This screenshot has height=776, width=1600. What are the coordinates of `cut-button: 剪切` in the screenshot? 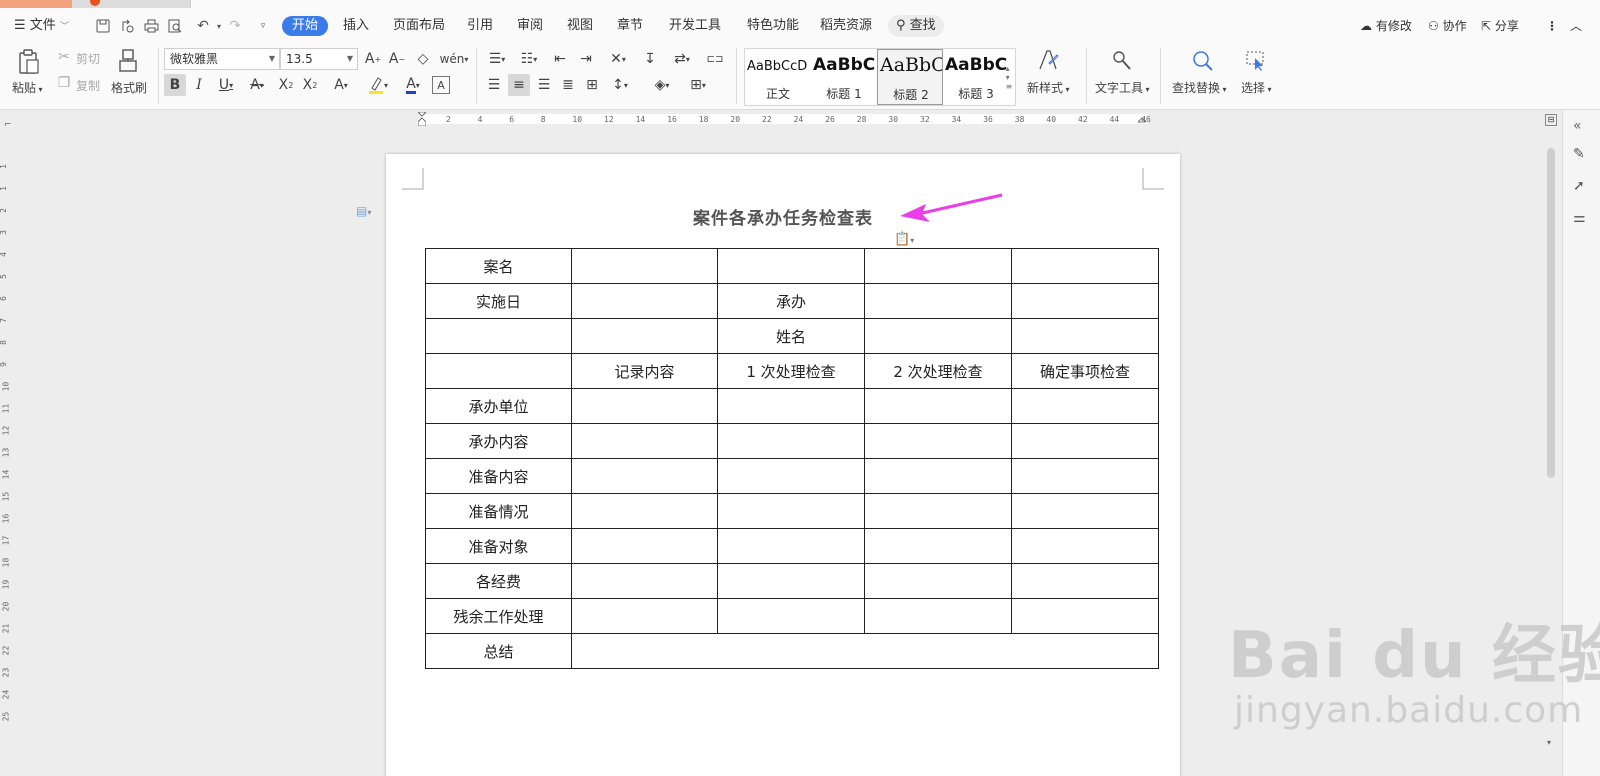 It's located at (88, 58).